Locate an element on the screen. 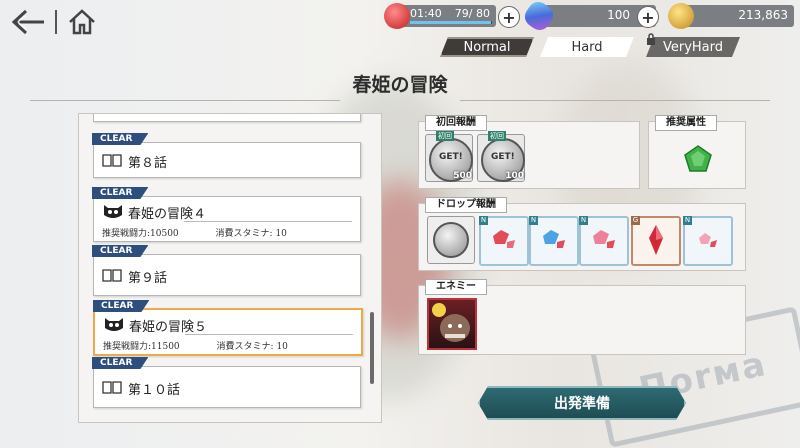  blue-gem-icon is located at coordinates (554, 239).